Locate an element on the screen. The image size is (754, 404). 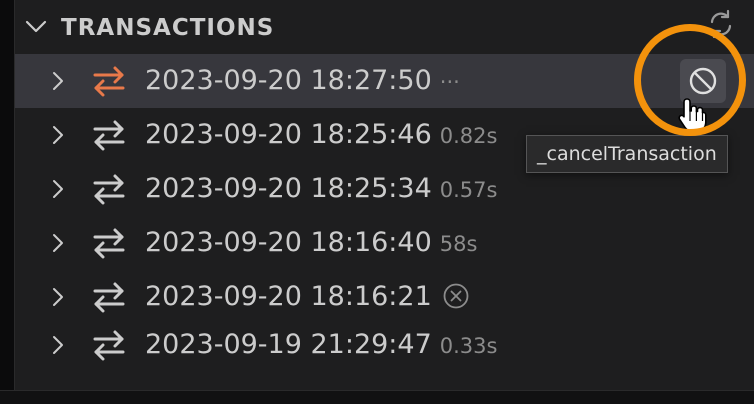
panel-bottom-border is located at coordinates (377, 397).